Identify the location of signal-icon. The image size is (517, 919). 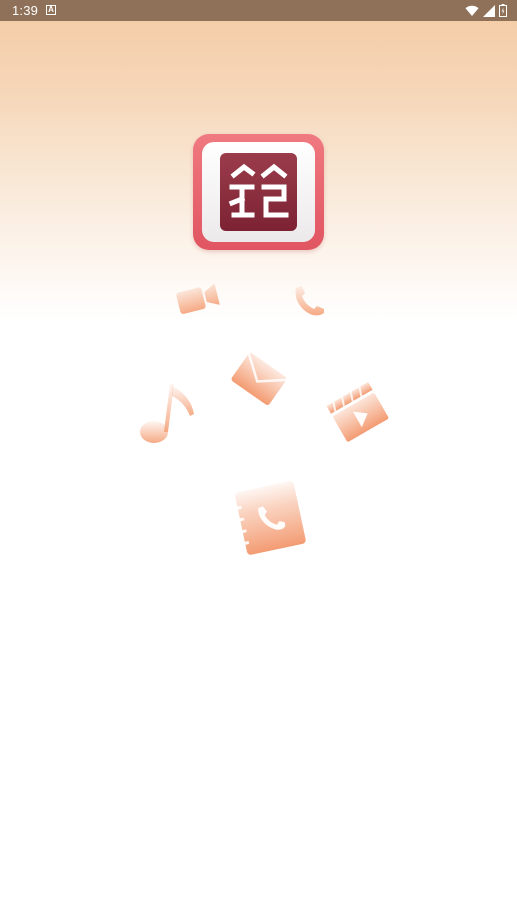
(489, 10).